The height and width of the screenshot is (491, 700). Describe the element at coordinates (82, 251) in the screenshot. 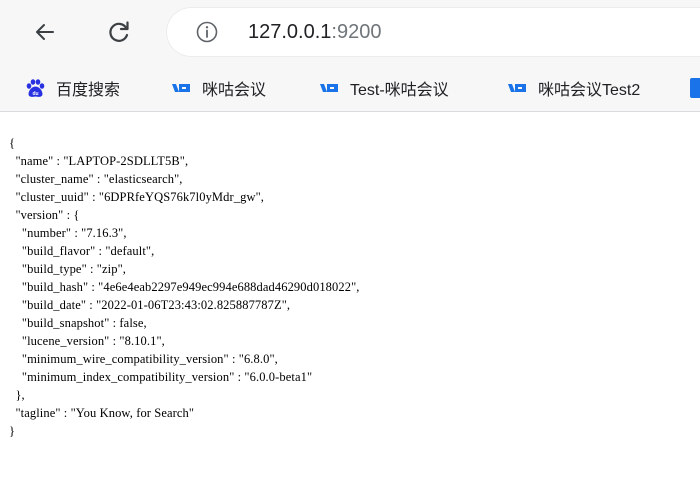

I see `json-line: "build_flavor" : "default",` at that location.